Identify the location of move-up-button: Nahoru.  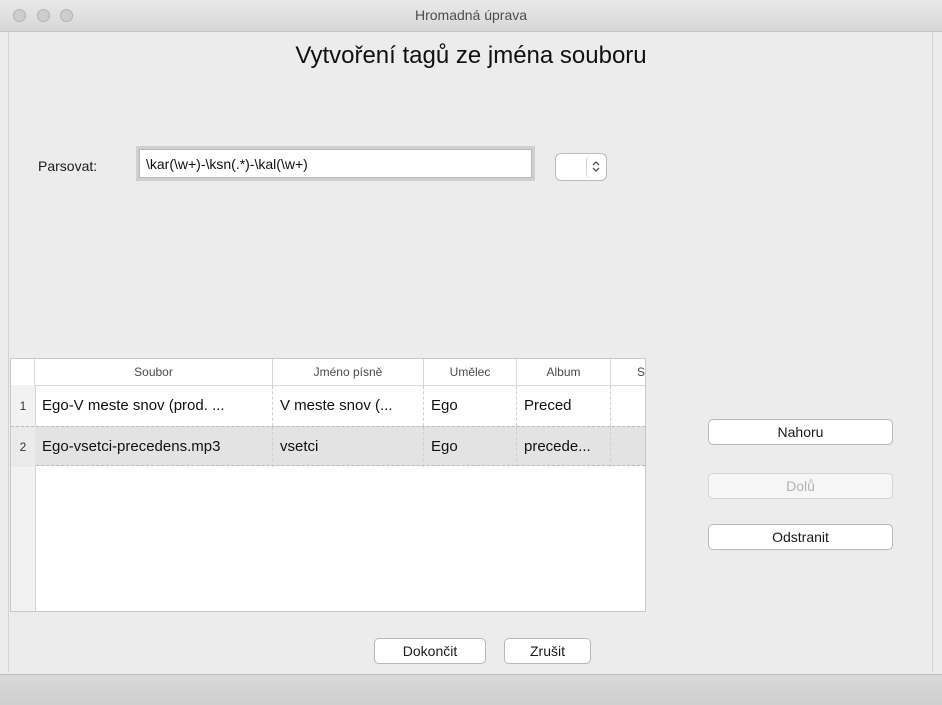
(800, 432).